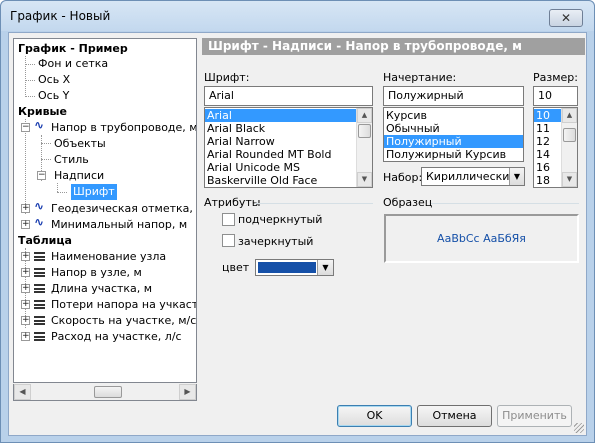  I want to click on size-option: 18, so click(548, 180).